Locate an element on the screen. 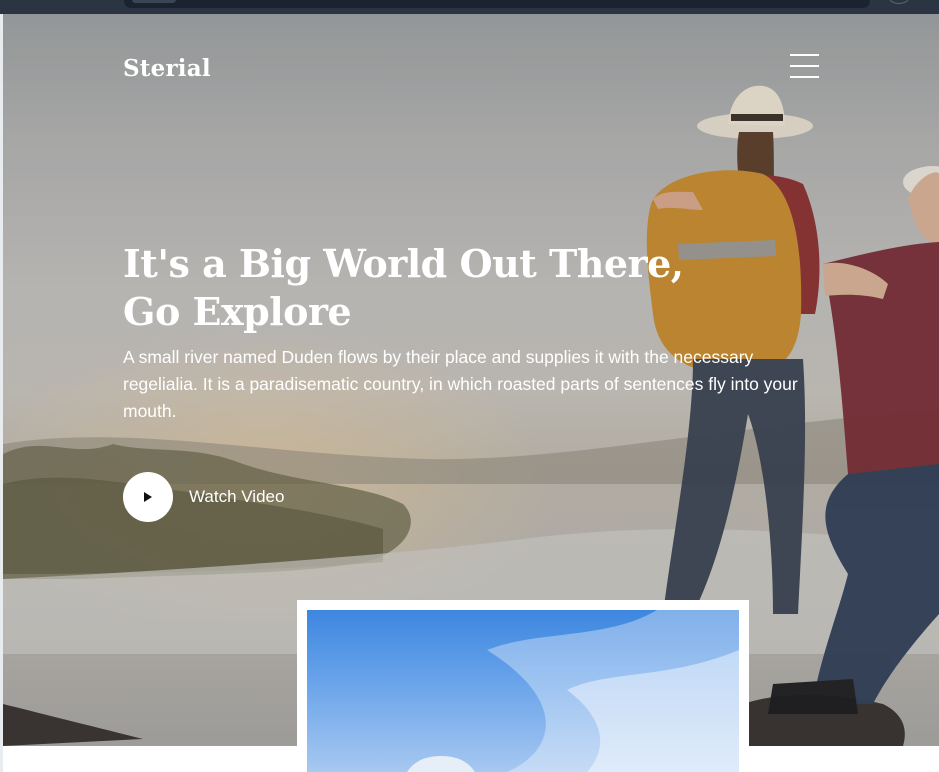 This screenshot has height=772, width=939. browser-address-bar is located at coordinates (497, 4).